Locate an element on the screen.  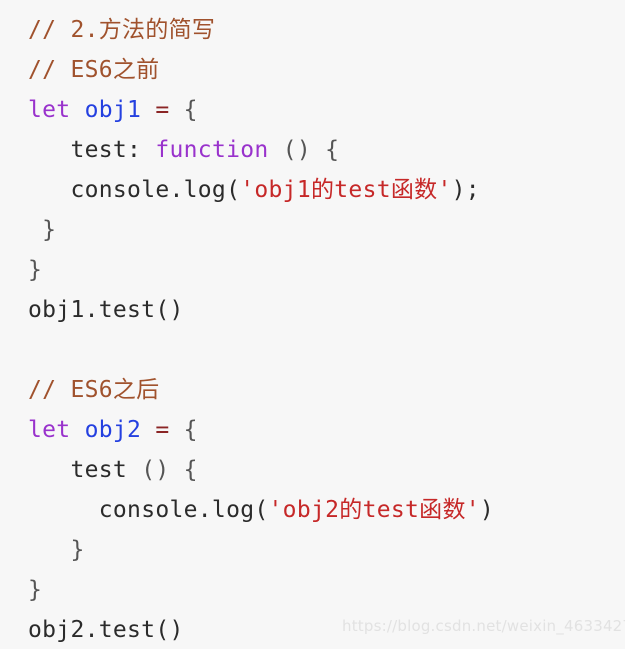
code-token: obj1 is located at coordinates (113, 110).